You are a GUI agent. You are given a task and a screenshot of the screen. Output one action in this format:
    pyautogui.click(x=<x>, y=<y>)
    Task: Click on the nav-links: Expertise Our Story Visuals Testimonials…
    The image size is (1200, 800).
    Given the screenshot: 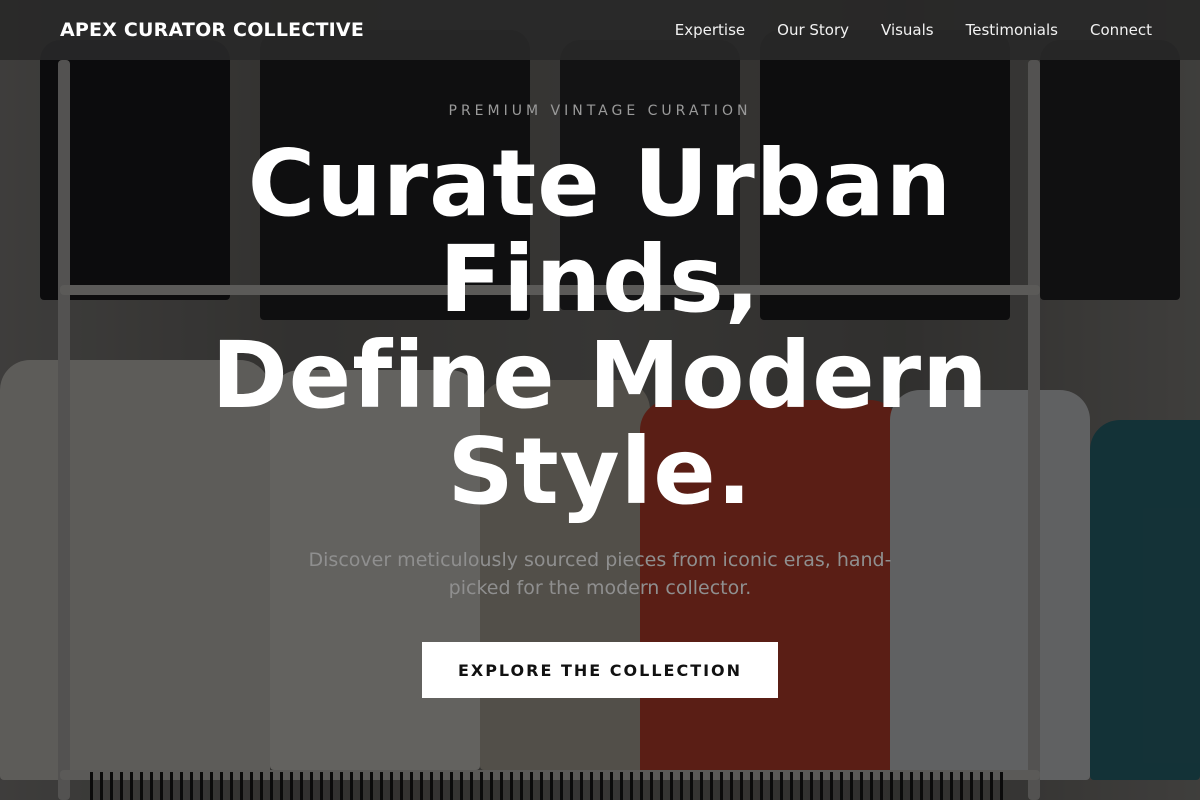 What is the action you would take?
    pyautogui.click(x=913, y=30)
    